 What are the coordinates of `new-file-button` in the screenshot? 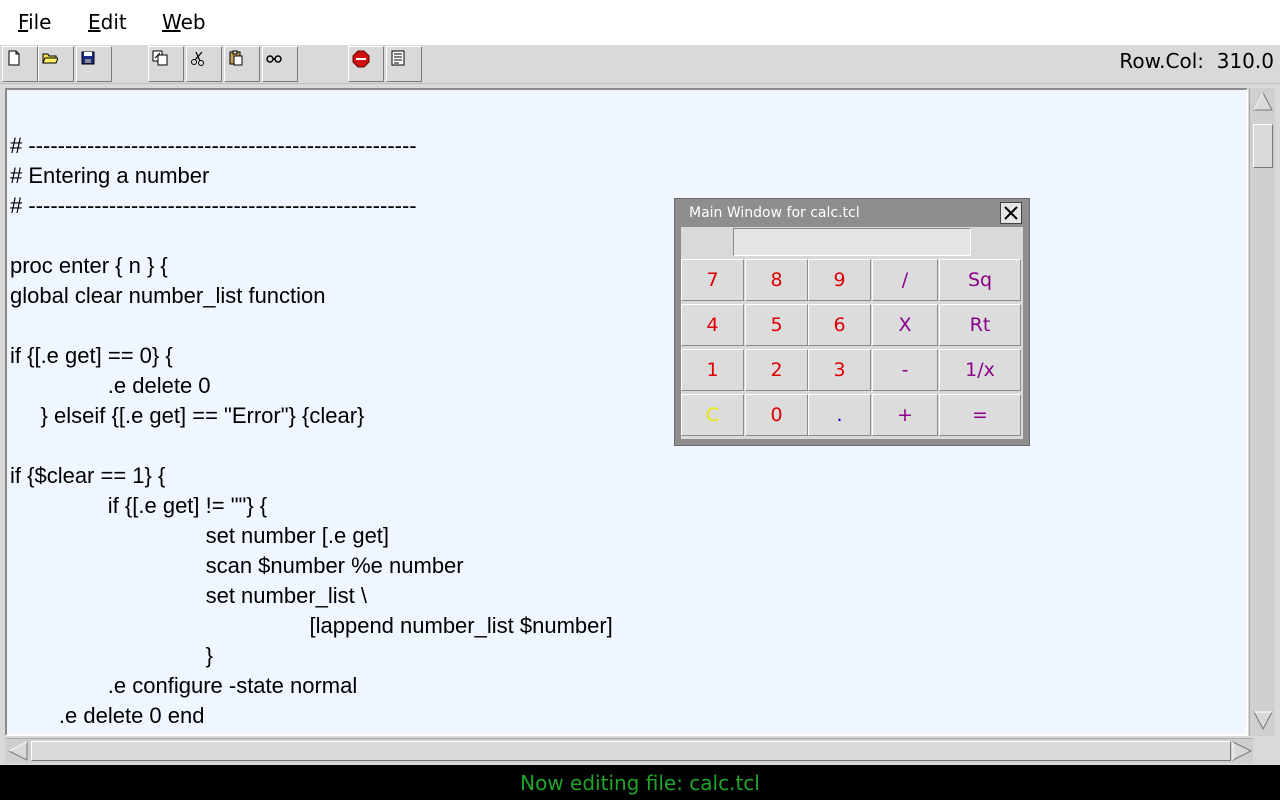 It's located at (20, 64).